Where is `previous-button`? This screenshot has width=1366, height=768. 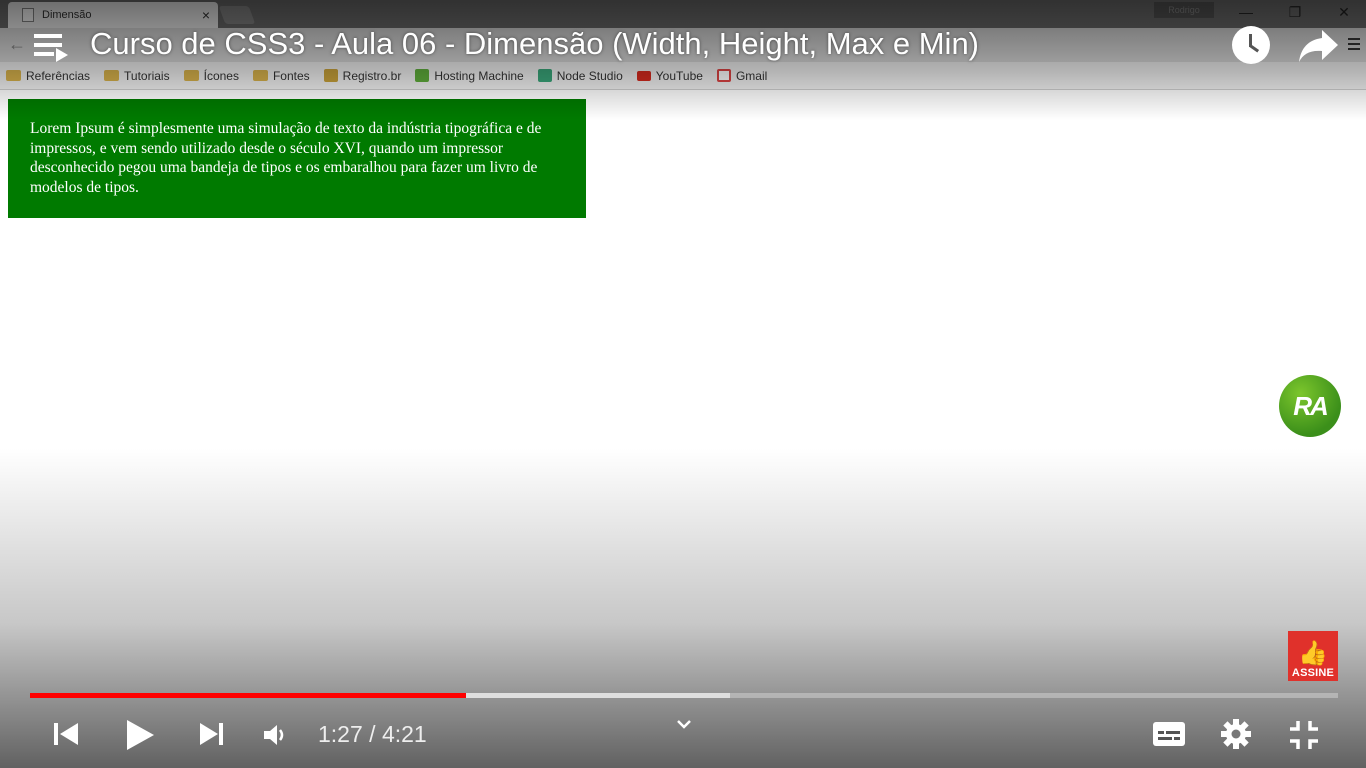 previous-button is located at coordinates (66, 737).